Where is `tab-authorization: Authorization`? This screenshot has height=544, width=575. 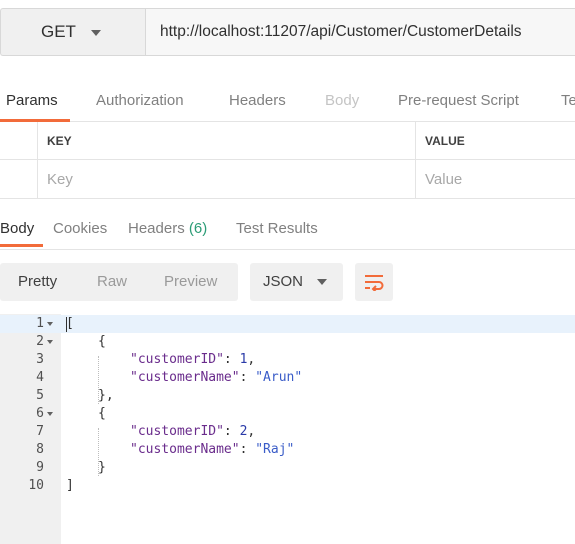 tab-authorization: Authorization is located at coordinates (140, 100).